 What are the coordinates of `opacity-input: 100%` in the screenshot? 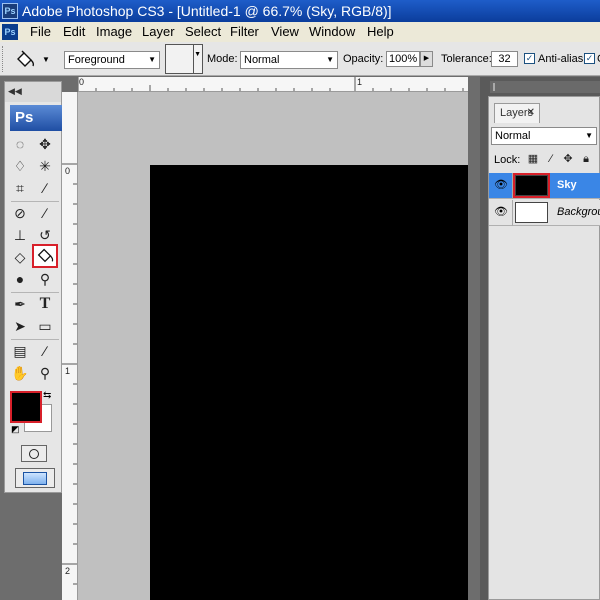 It's located at (403, 59).